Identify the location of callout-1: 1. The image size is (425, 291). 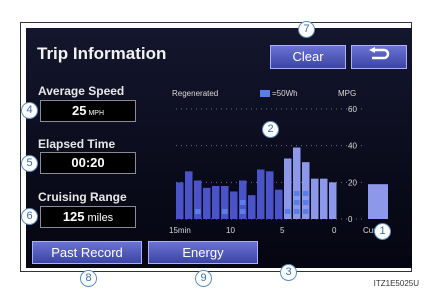
(382, 231).